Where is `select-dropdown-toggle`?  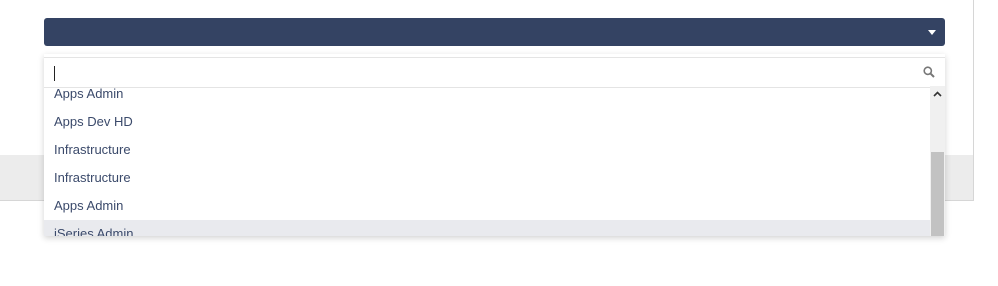 select-dropdown-toggle is located at coordinates (494, 32).